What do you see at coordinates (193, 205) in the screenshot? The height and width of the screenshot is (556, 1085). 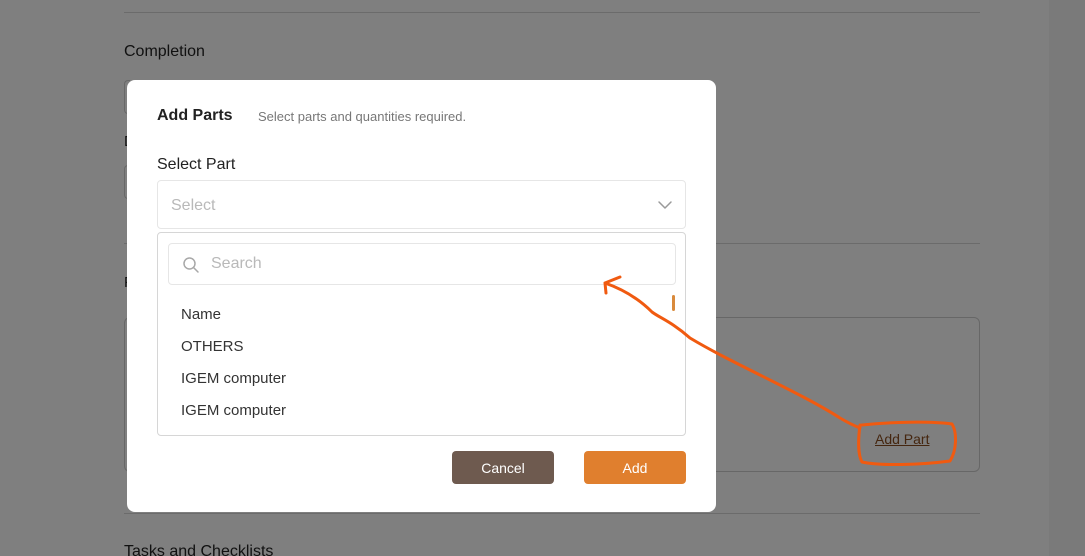 I see `select-placeholder: Select` at bounding box center [193, 205].